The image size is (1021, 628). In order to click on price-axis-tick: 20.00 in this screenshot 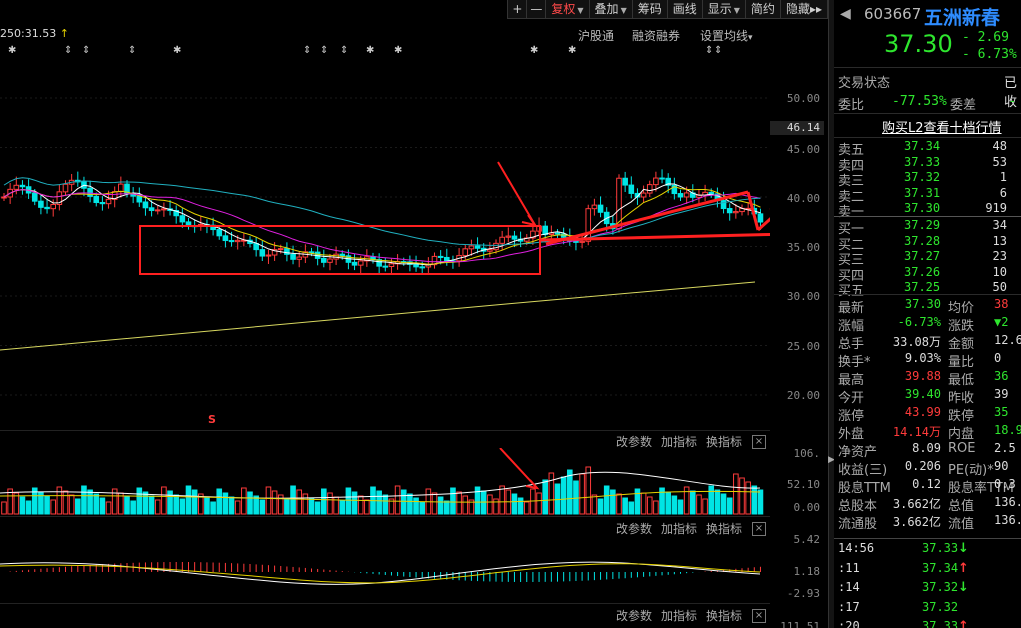, I will do `click(803, 395)`.